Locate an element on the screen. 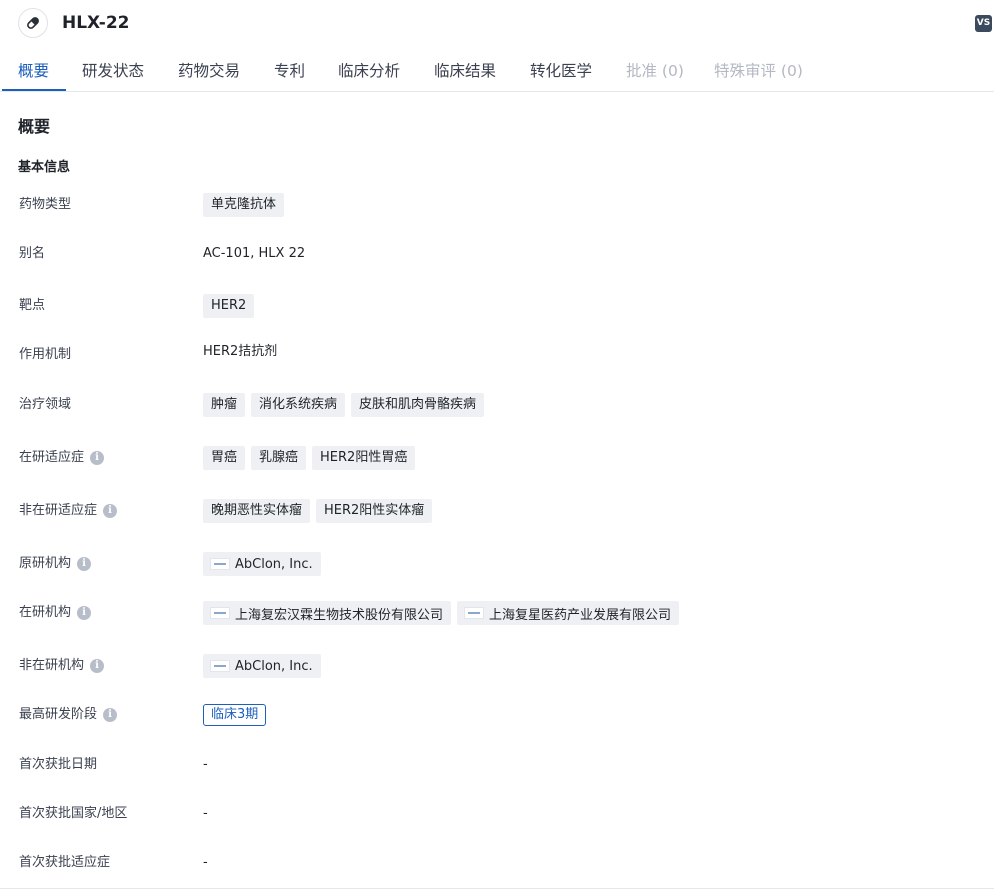 The height and width of the screenshot is (892, 994). field-drug-type: 药物类型 单克隆抗体 is located at coordinates (497, 205).